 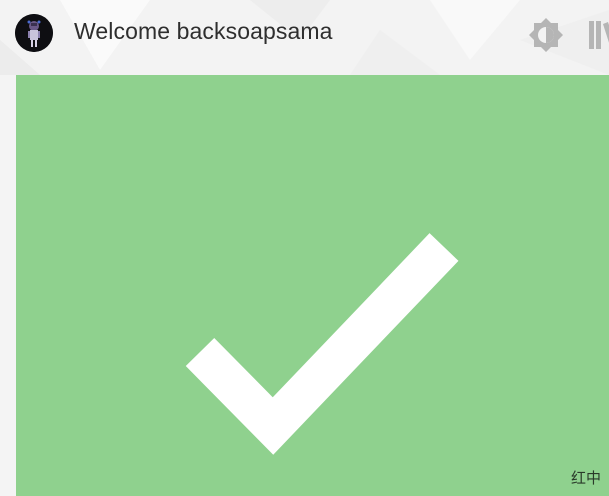 I want to click on brightness-icon, so click(x=546, y=35).